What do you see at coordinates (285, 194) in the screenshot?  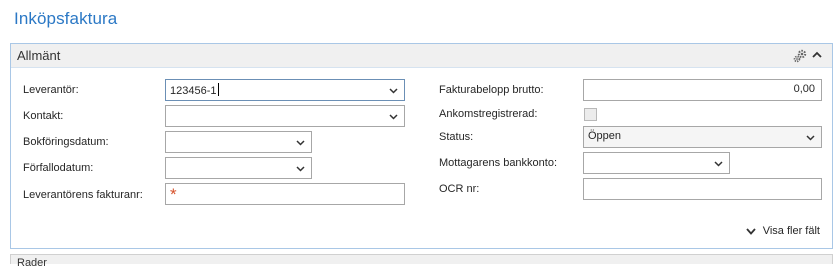 I see `vendor-invoice-no-field: *` at bounding box center [285, 194].